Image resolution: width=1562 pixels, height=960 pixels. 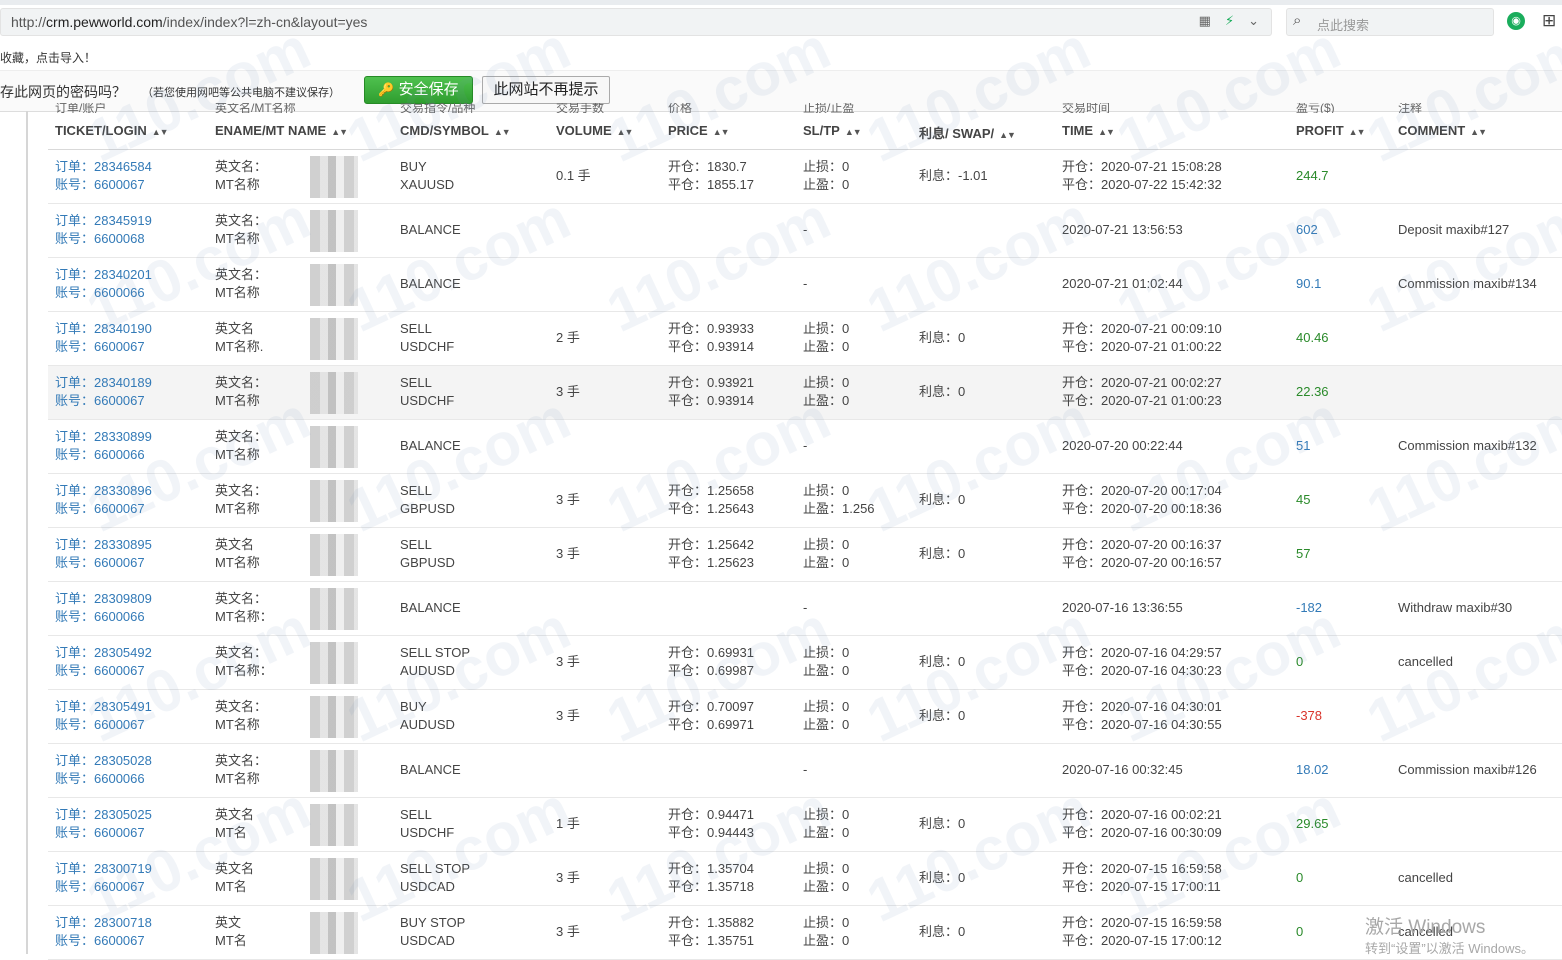 I want to click on redacted-name, so click(x=334, y=933).